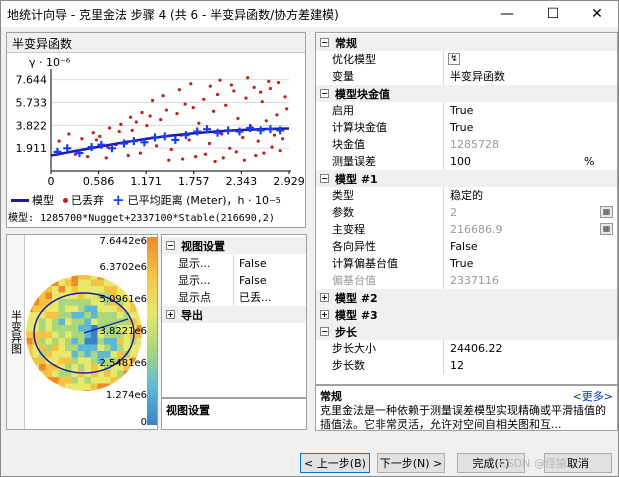 The height and width of the screenshot is (477, 619). I want to click on property-row: 优化模型 ↯, so click(466, 59).